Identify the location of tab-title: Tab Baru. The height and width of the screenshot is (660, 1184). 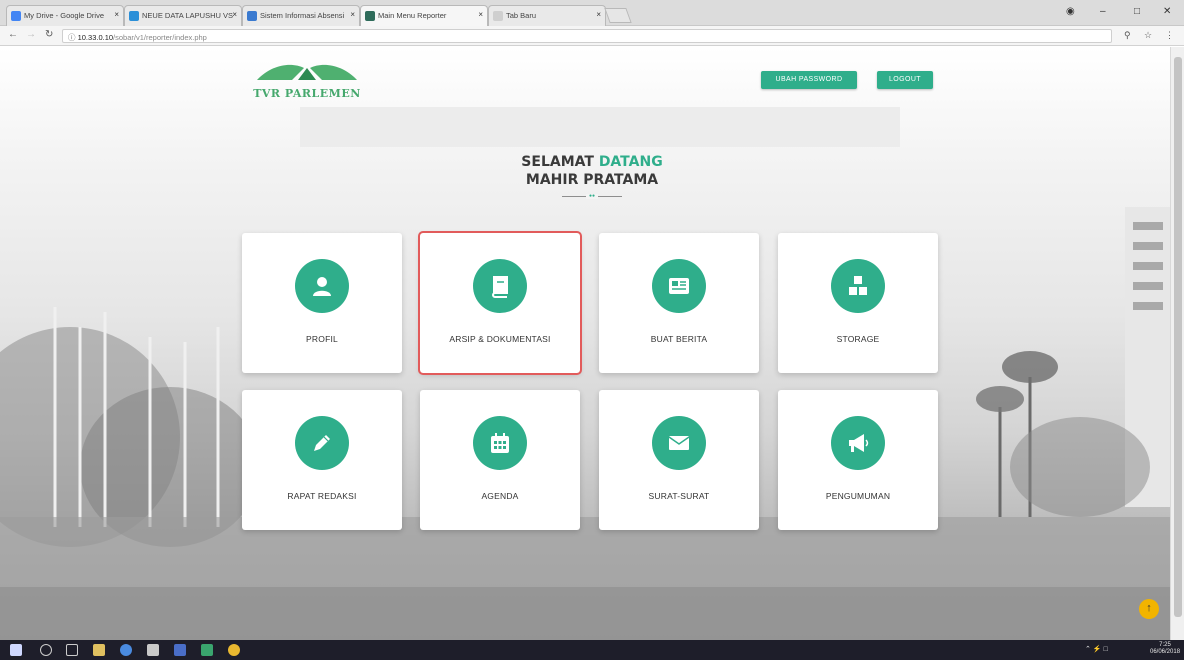
(521, 15).